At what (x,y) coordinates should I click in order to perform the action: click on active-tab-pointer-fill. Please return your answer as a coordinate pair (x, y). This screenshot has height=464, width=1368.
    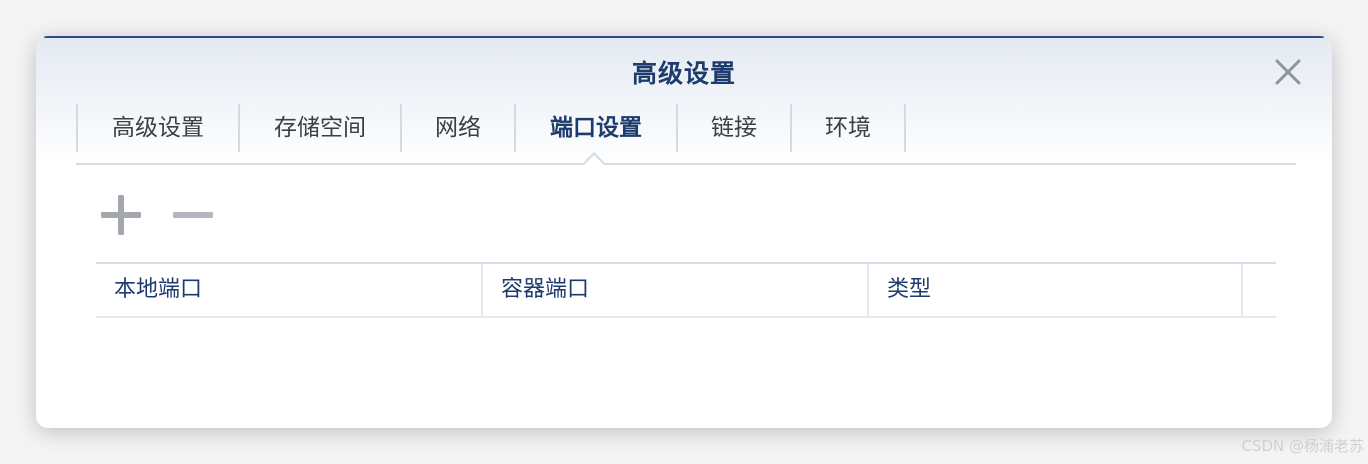
    Looking at the image, I should click on (594, 160).